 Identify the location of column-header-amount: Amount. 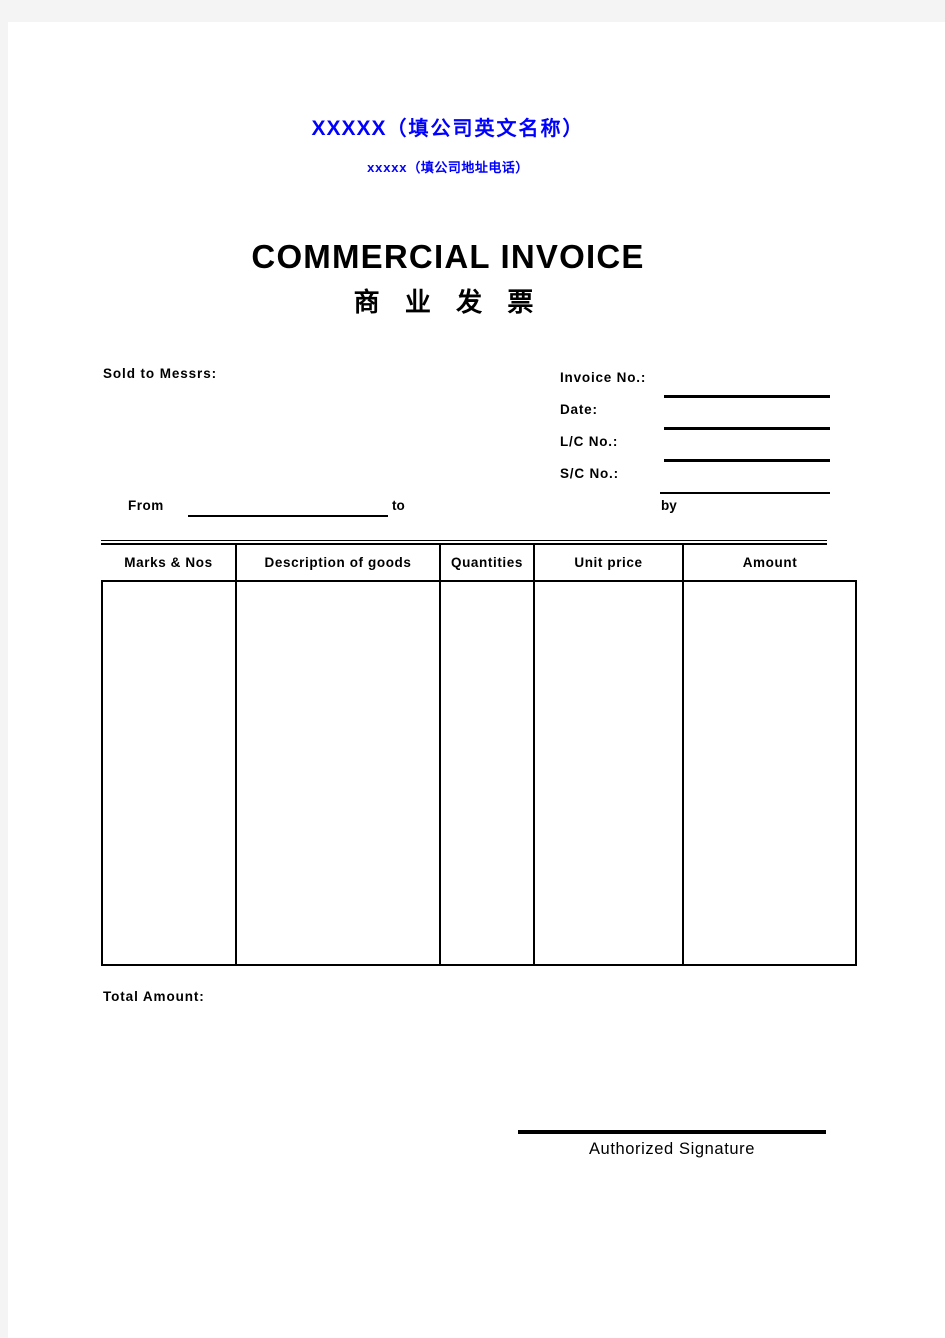
(769, 563).